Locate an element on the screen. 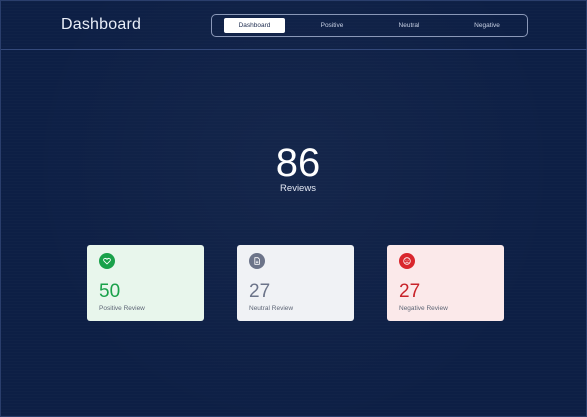 The width and height of the screenshot is (587, 417). negative-review-count: 27 is located at coordinates (410, 291).